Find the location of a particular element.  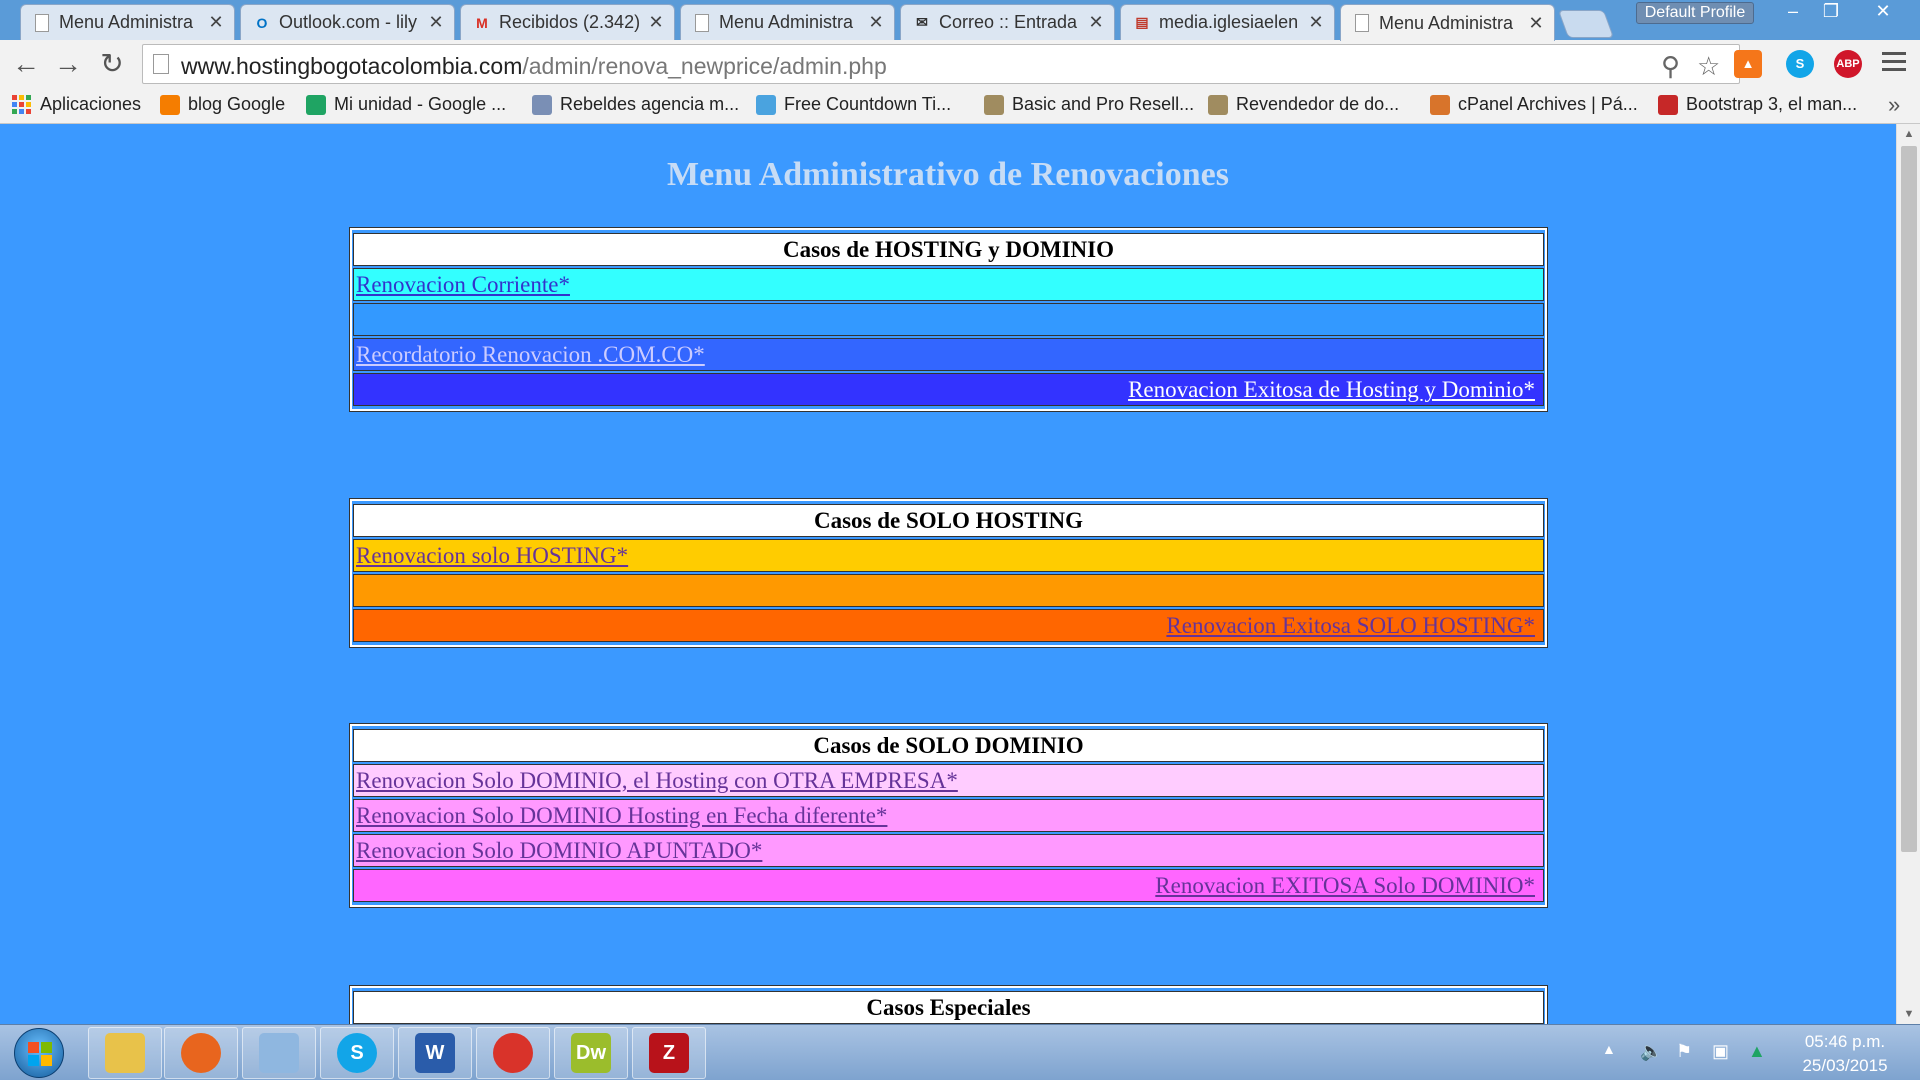

taskbar-app-filezilla: Z is located at coordinates (669, 1053).